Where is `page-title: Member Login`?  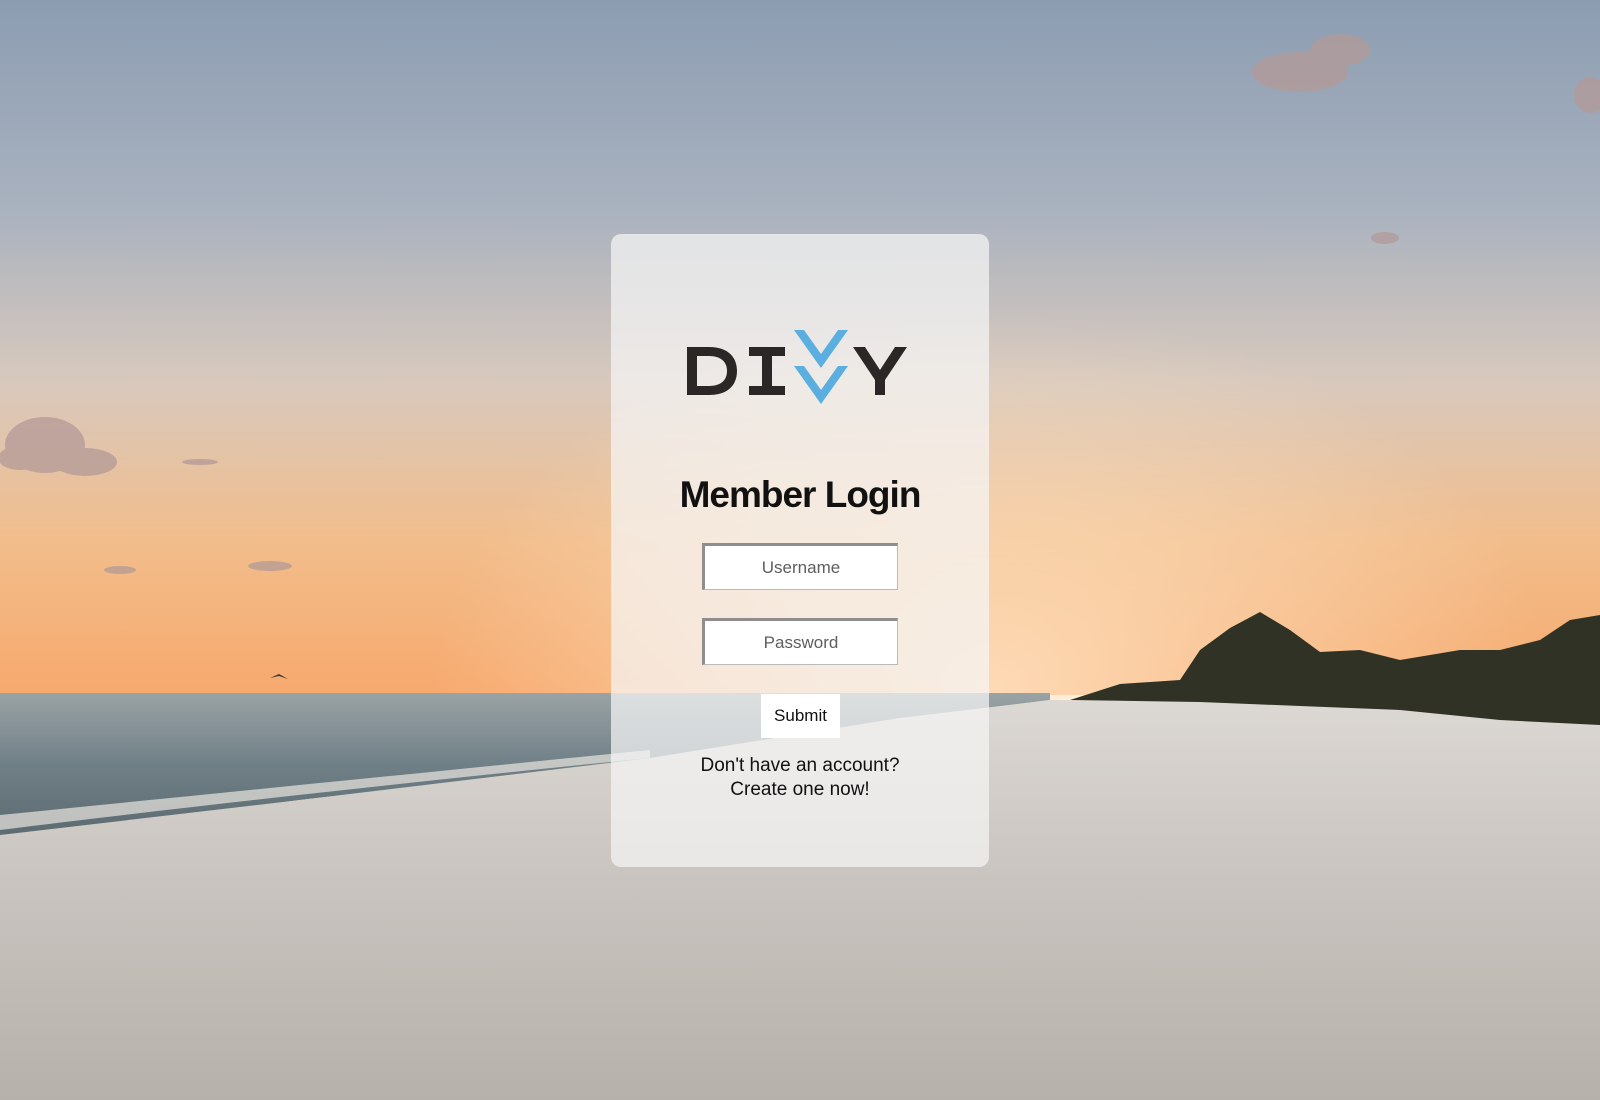
page-title: Member Login is located at coordinates (800, 494).